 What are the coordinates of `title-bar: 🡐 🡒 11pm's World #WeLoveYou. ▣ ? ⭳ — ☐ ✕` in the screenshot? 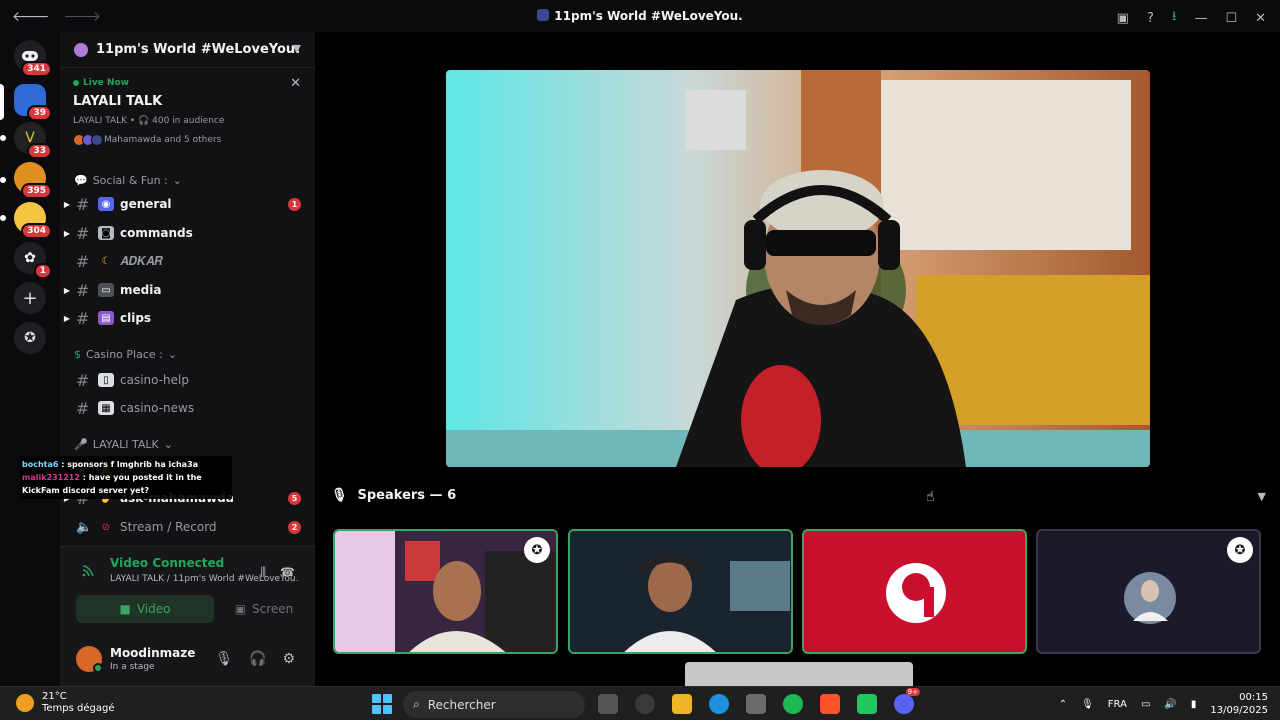 It's located at (640, 16).